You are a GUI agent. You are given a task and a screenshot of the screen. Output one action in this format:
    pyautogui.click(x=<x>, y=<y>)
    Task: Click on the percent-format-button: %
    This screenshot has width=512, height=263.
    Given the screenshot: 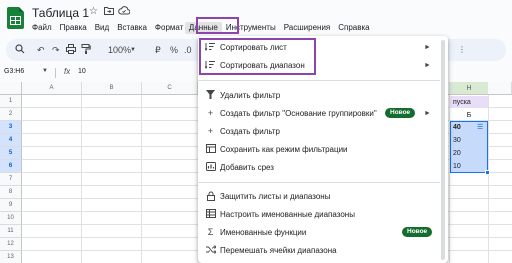 What is the action you would take?
    pyautogui.click(x=174, y=50)
    